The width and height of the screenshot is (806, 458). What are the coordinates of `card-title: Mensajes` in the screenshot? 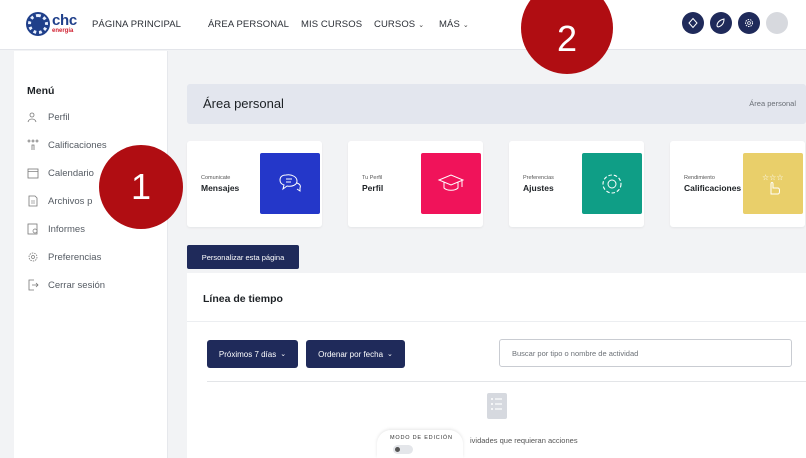 It's located at (220, 188).